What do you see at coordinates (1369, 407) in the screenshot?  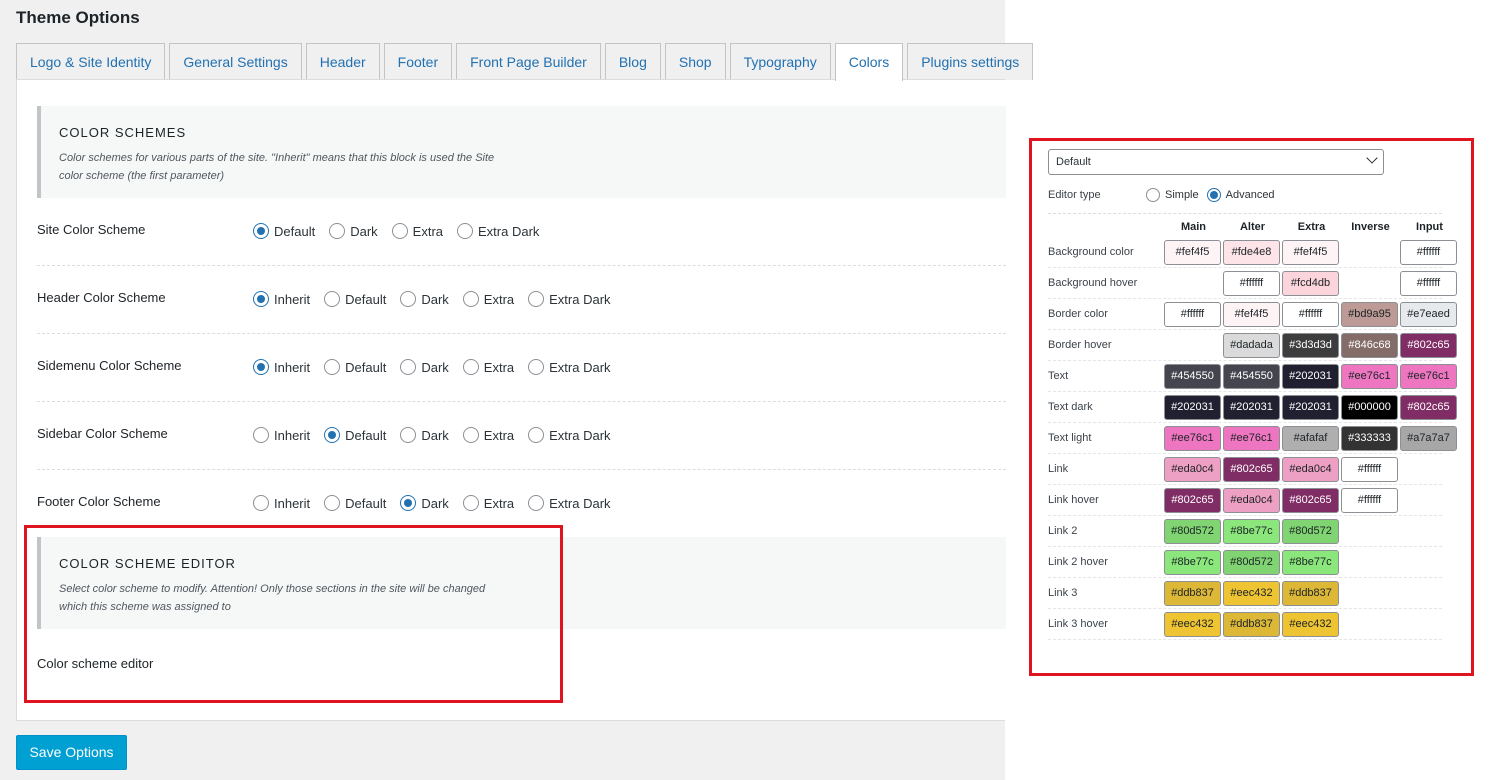 I see `color-swatch-input: #000000` at bounding box center [1369, 407].